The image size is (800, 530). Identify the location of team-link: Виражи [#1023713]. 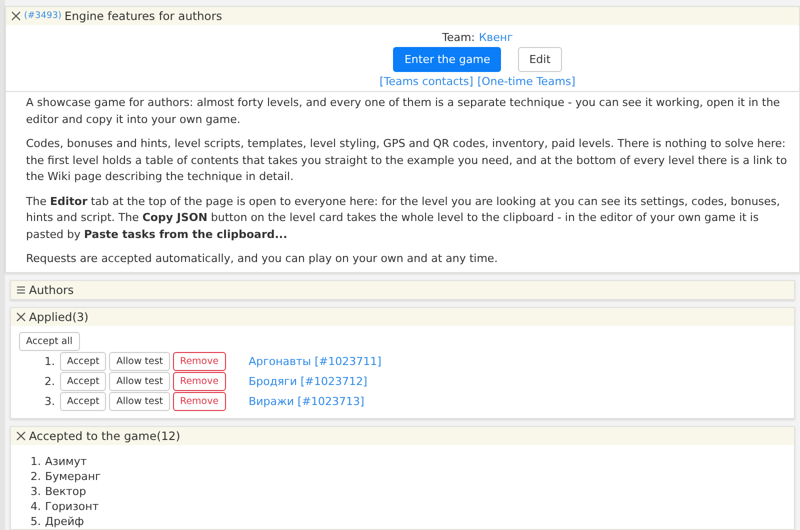
(306, 401).